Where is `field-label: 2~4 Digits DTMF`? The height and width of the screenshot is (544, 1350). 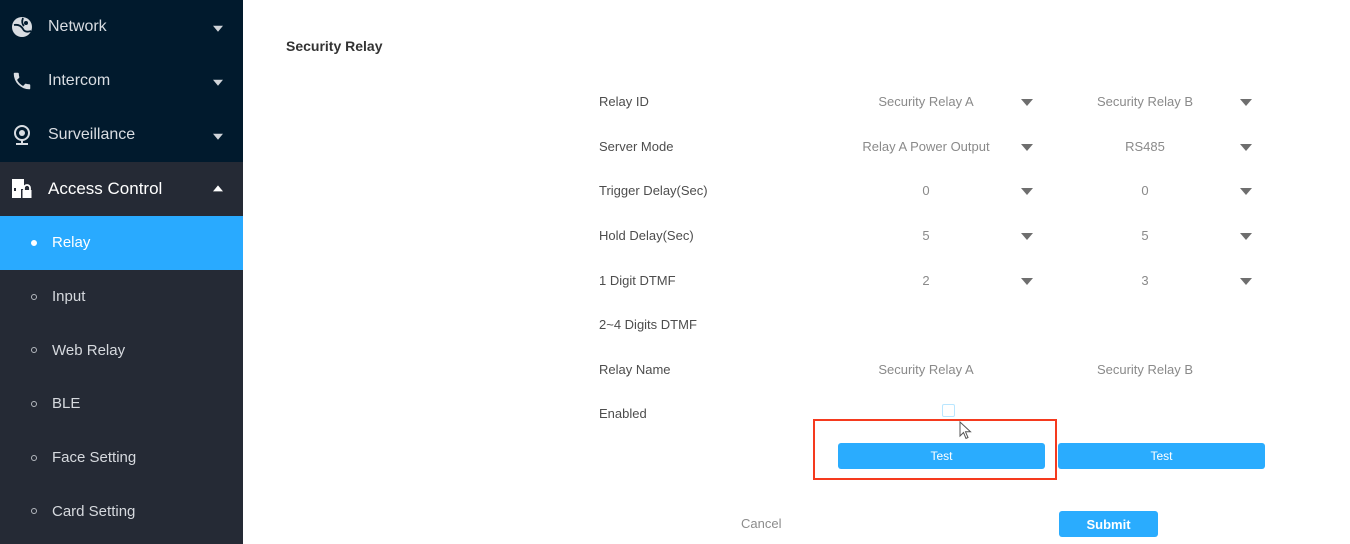
field-label: 2~4 Digits DTMF is located at coordinates (648, 324).